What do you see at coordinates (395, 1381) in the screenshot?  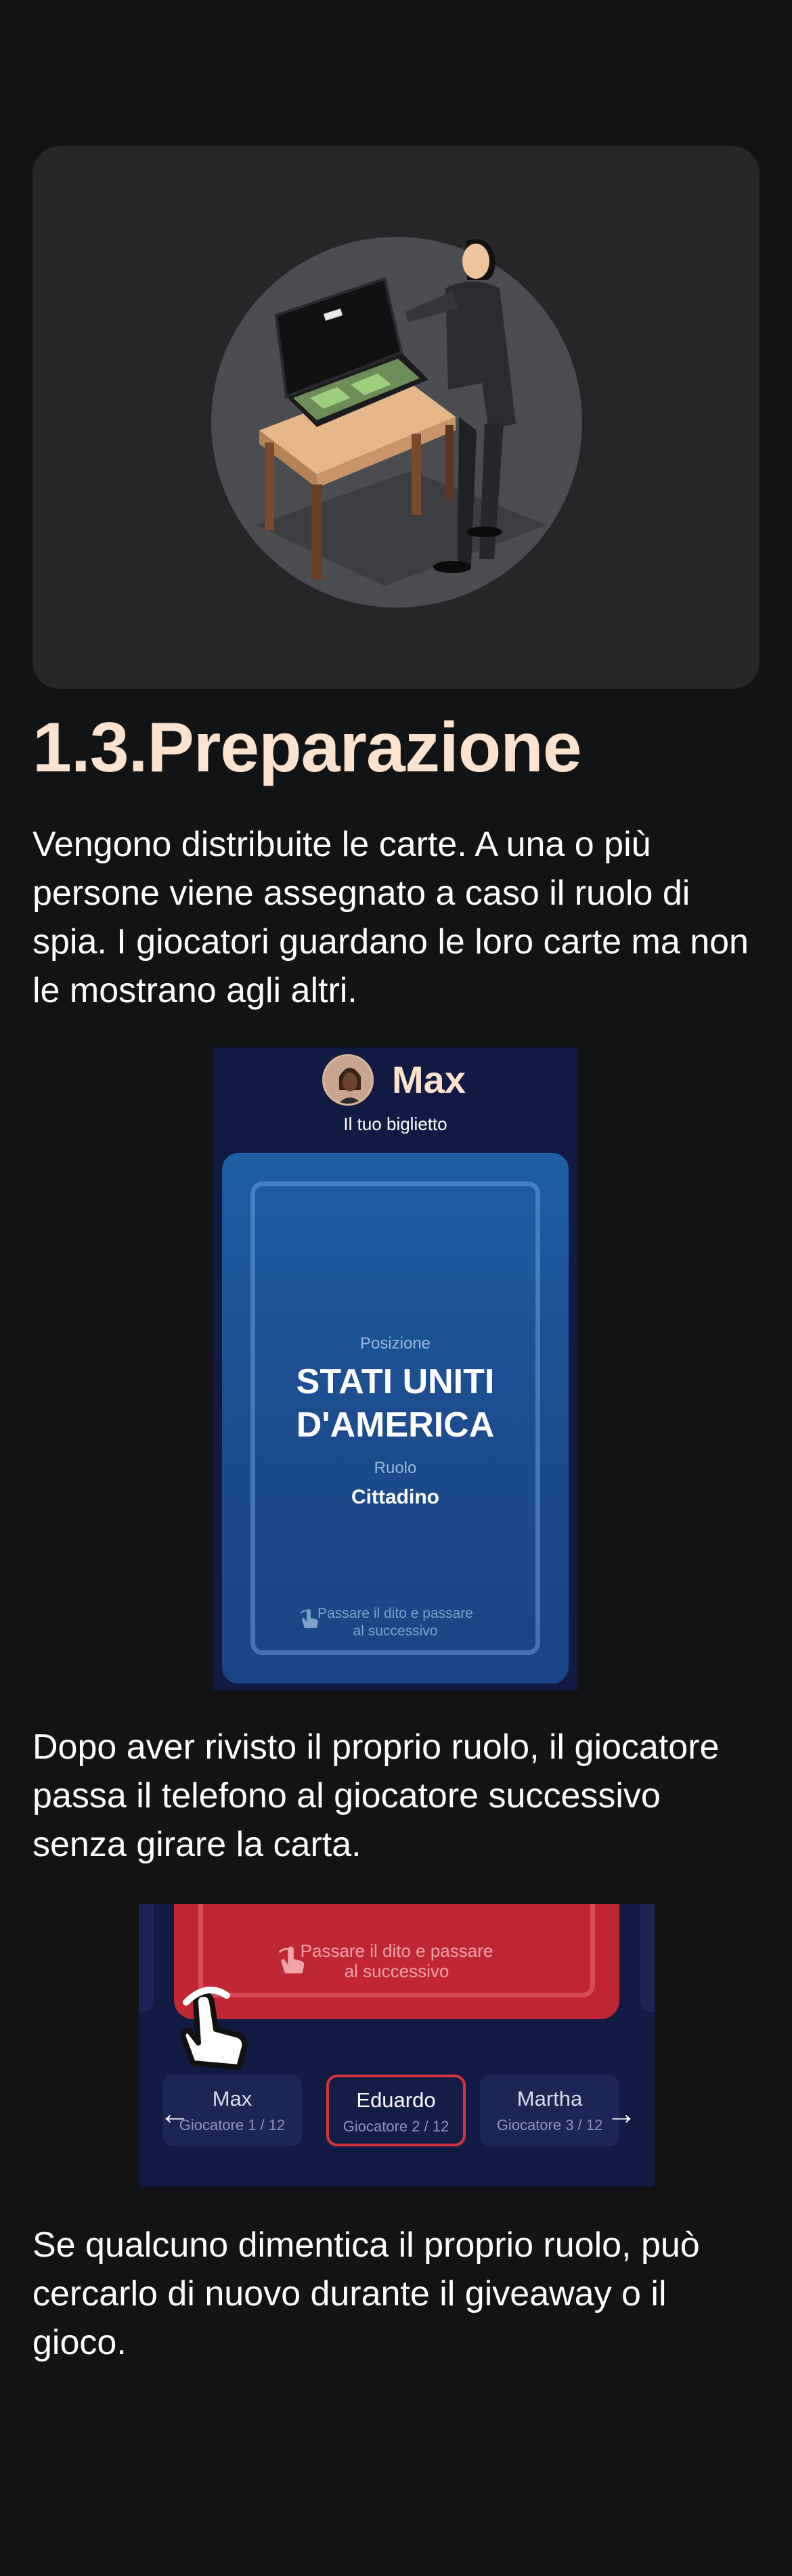 I see `position-value-line1: STATI UNITI` at bounding box center [395, 1381].